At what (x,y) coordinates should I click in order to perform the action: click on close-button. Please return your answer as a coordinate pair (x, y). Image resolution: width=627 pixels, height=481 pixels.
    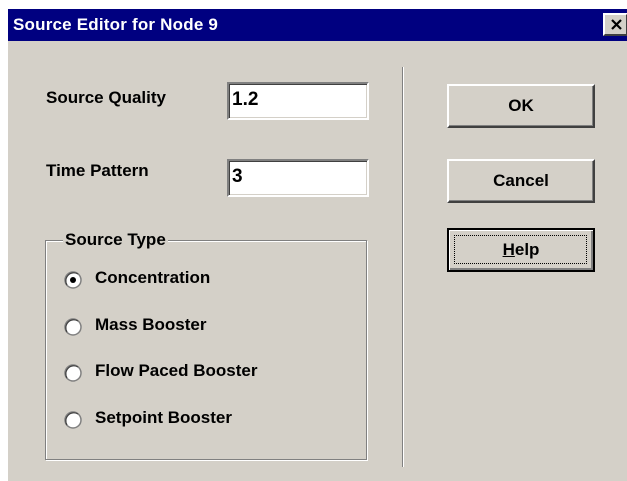
    Looking at the image, I should click on (615, 24).